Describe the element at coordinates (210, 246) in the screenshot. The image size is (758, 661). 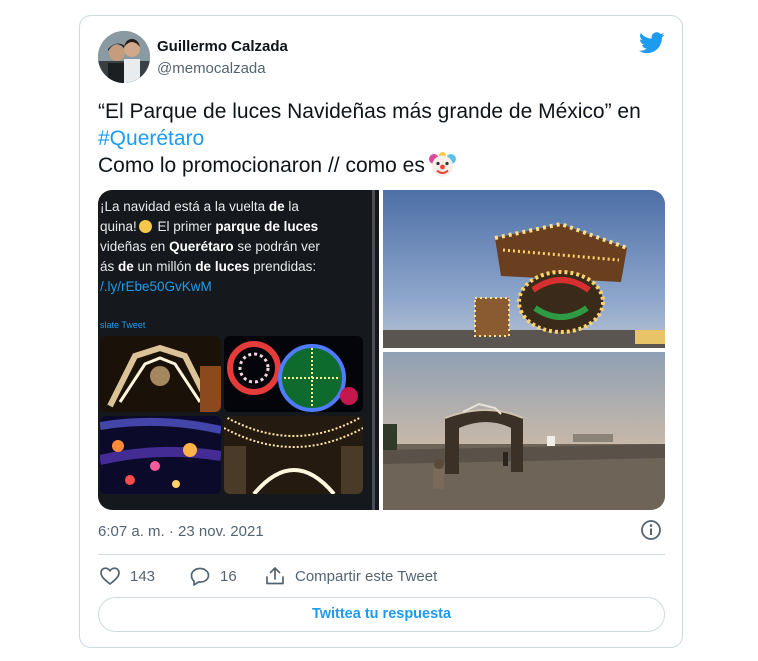
I see `screenshot-text-line: videñas en Querétaro se podrán ver` at that location.